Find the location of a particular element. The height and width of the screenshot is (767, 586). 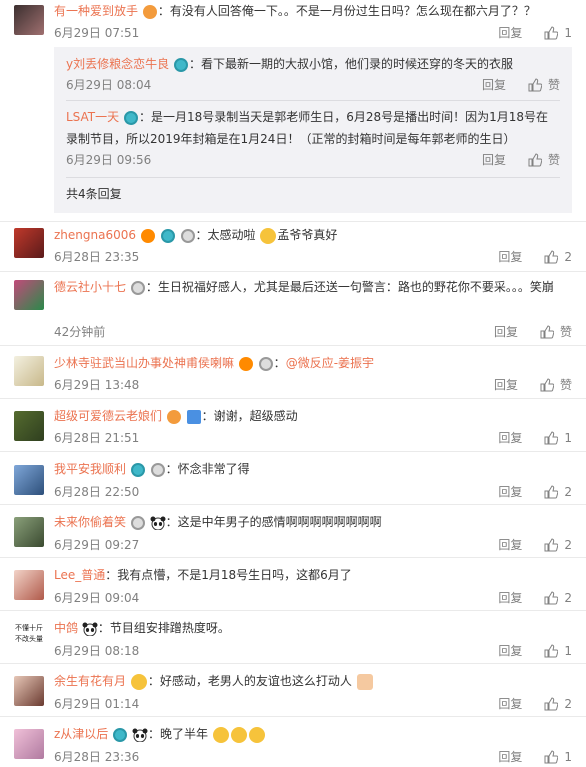

username: zhengna6006 is located at coordinates (95, 235).